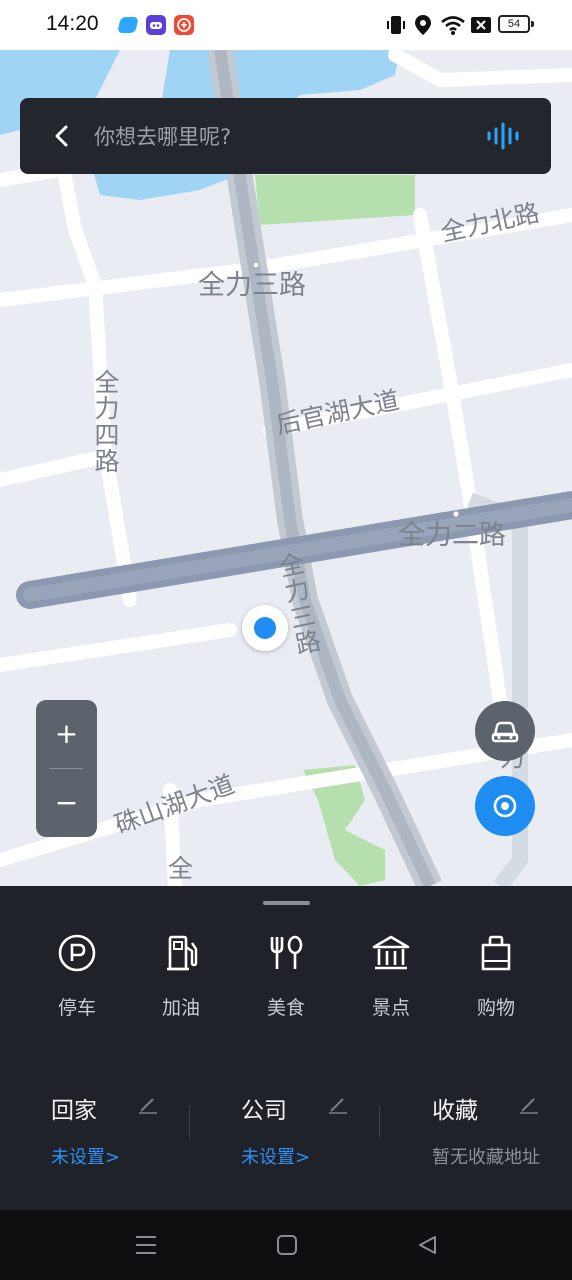 This screenshot has width=572, height=1280. Describe the element at coordinates (502, 1130) in the screenshot. I see `favorite-collection: 收藏 暂无收藏地址` at that location.